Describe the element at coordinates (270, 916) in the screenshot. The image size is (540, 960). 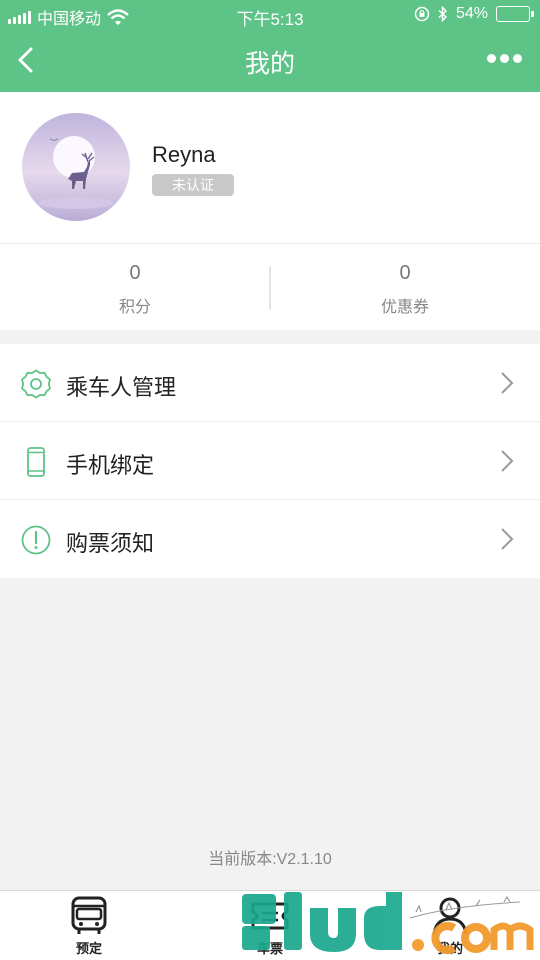
I see `ticket-icon` at that location.